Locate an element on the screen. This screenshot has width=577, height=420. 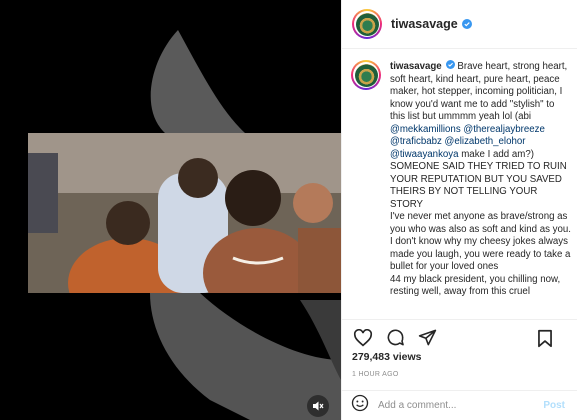
caption-verified-icon is located at coordinates (450, 64).